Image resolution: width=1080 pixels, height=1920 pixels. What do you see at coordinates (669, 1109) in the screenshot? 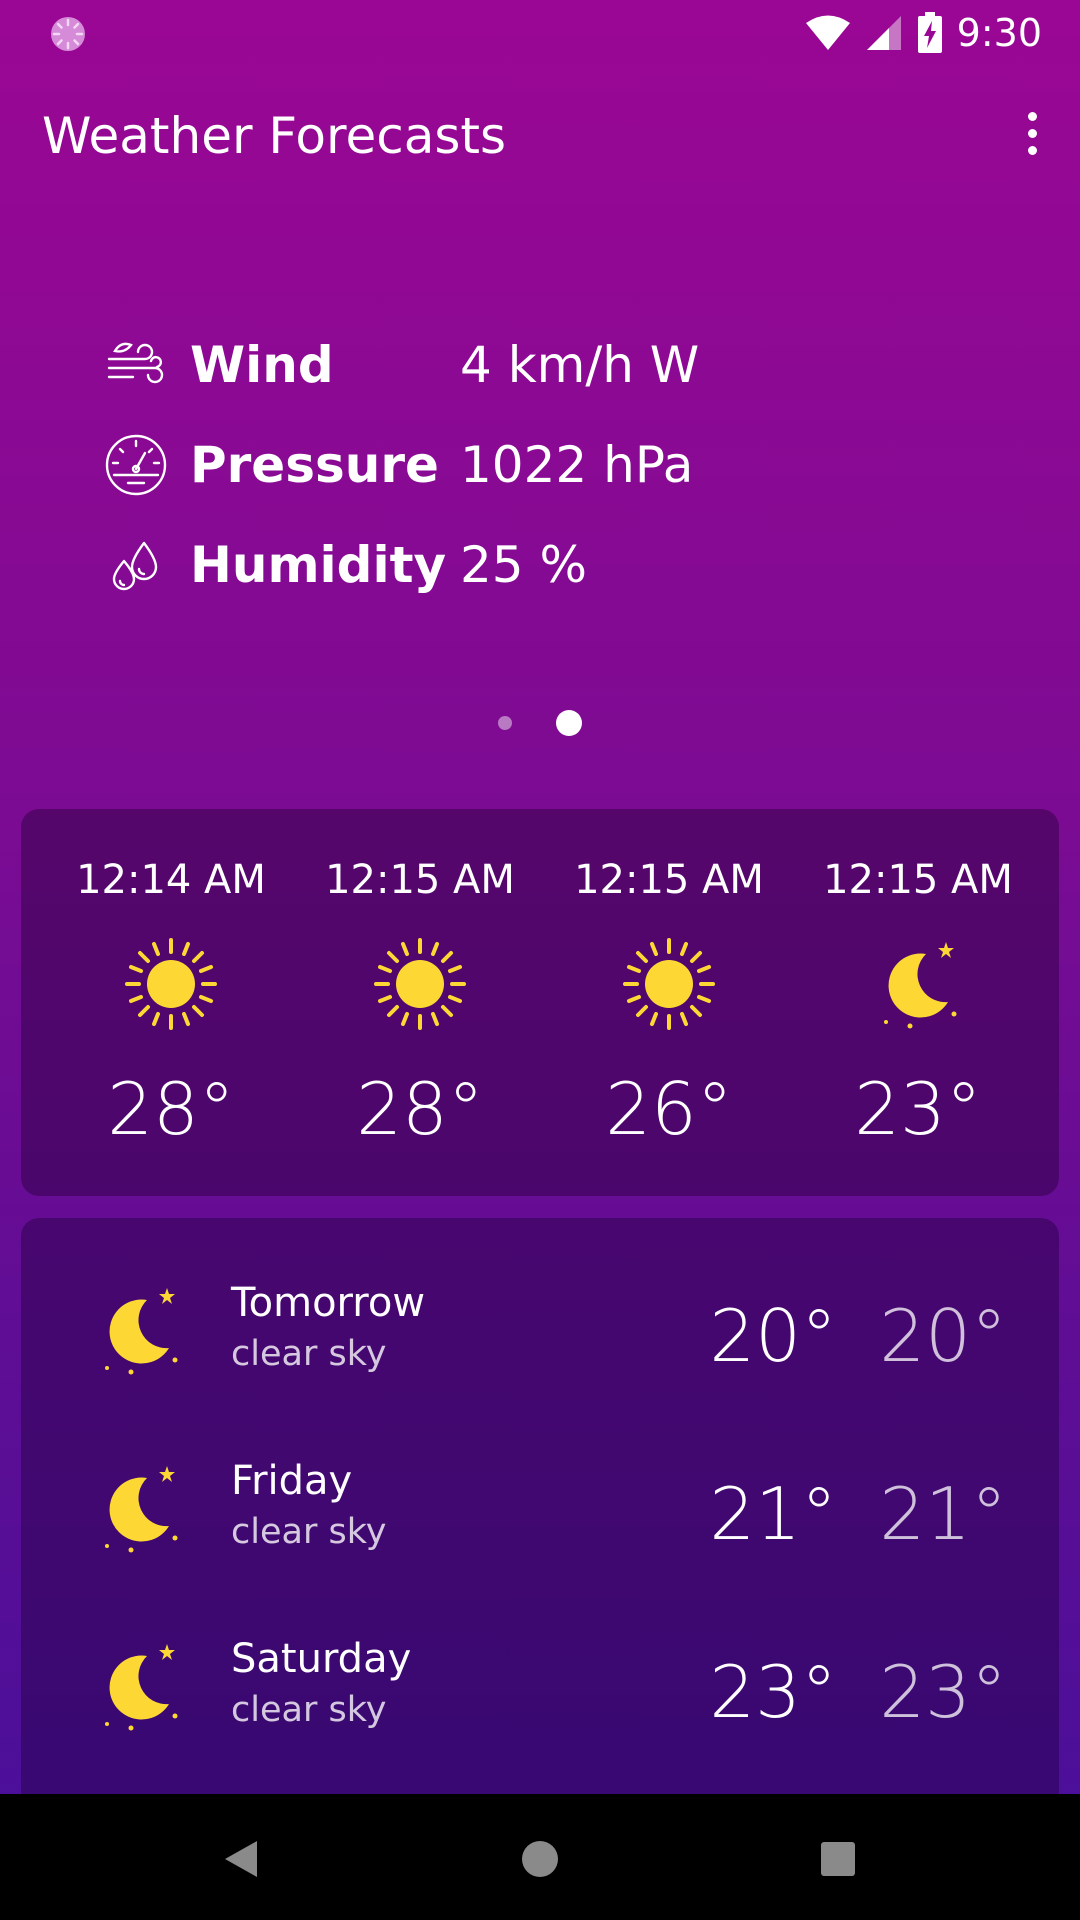
I see `hourly-temp: 26°` at bounding box center [669, 1109].